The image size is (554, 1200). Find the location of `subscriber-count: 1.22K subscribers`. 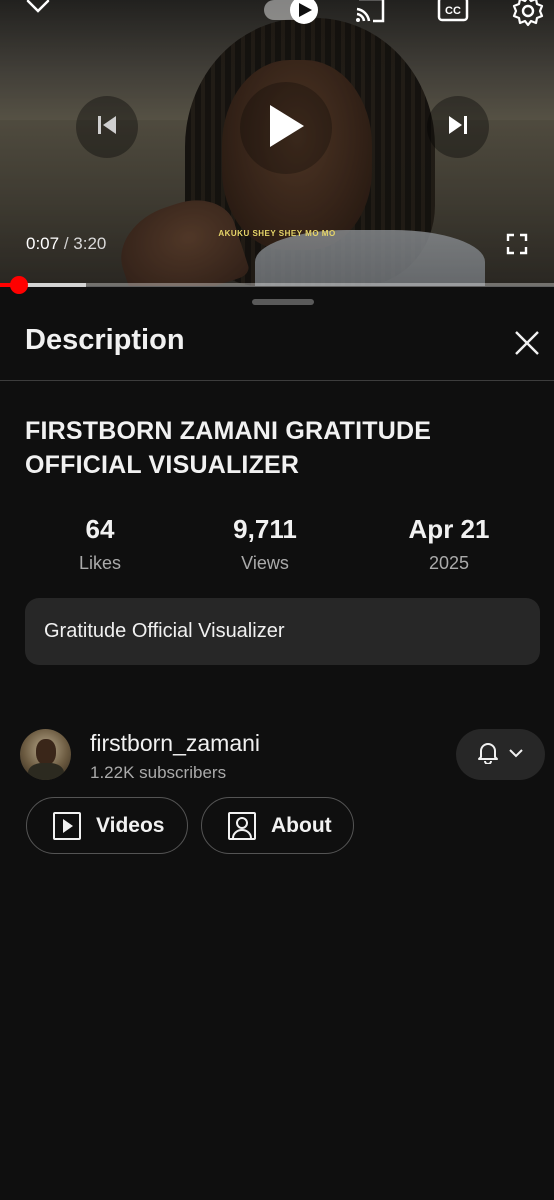

subscriber-count: 1.22K subscribers is located at coordinates (158, 772).